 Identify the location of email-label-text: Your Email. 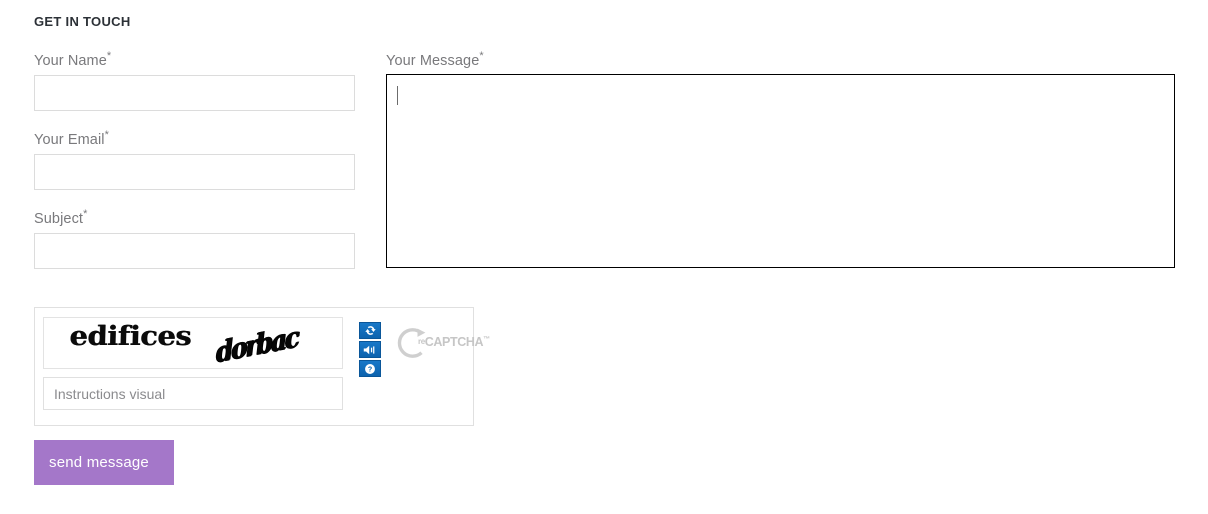
(69, 140).